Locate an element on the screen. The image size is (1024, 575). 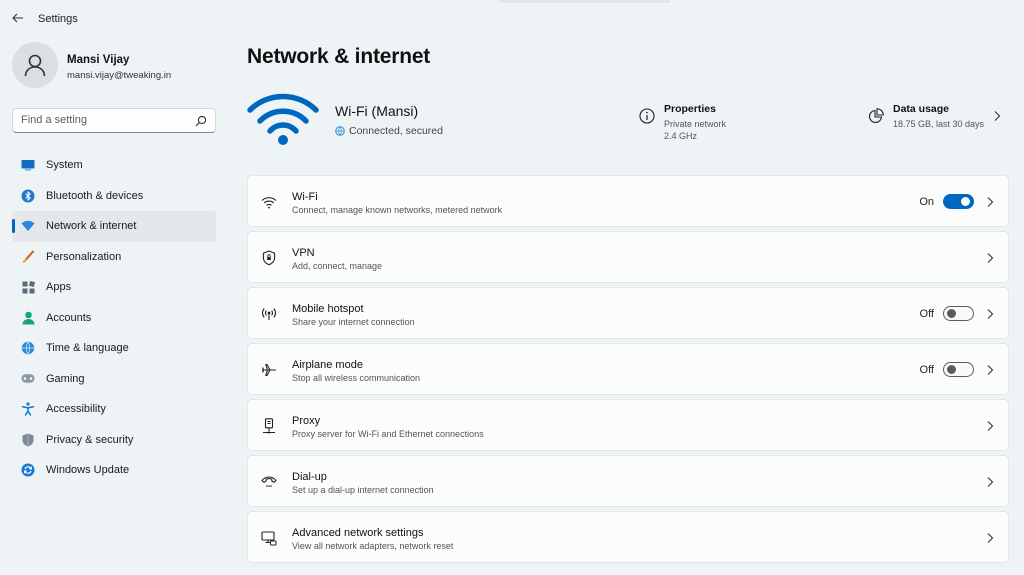
properties-link: Properties is located at coordinates (690, 109).